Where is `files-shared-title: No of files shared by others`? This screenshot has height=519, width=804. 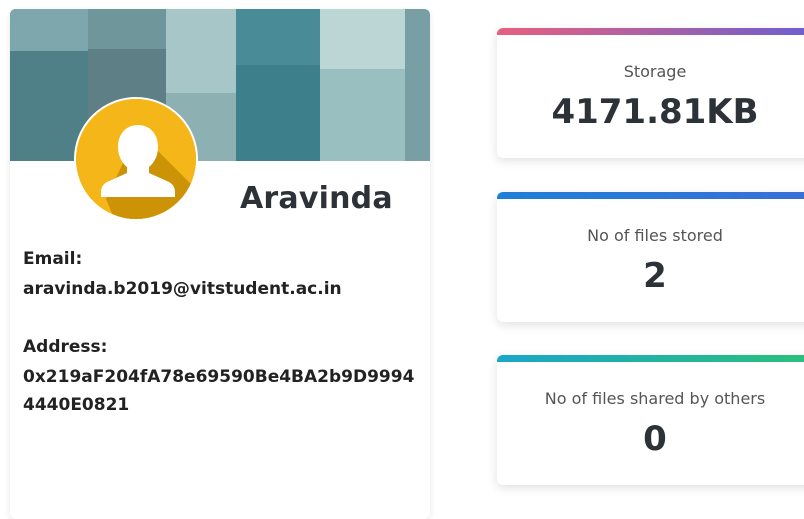
files-shared-title: No of files shared by others is located at coordinates (655, 398).